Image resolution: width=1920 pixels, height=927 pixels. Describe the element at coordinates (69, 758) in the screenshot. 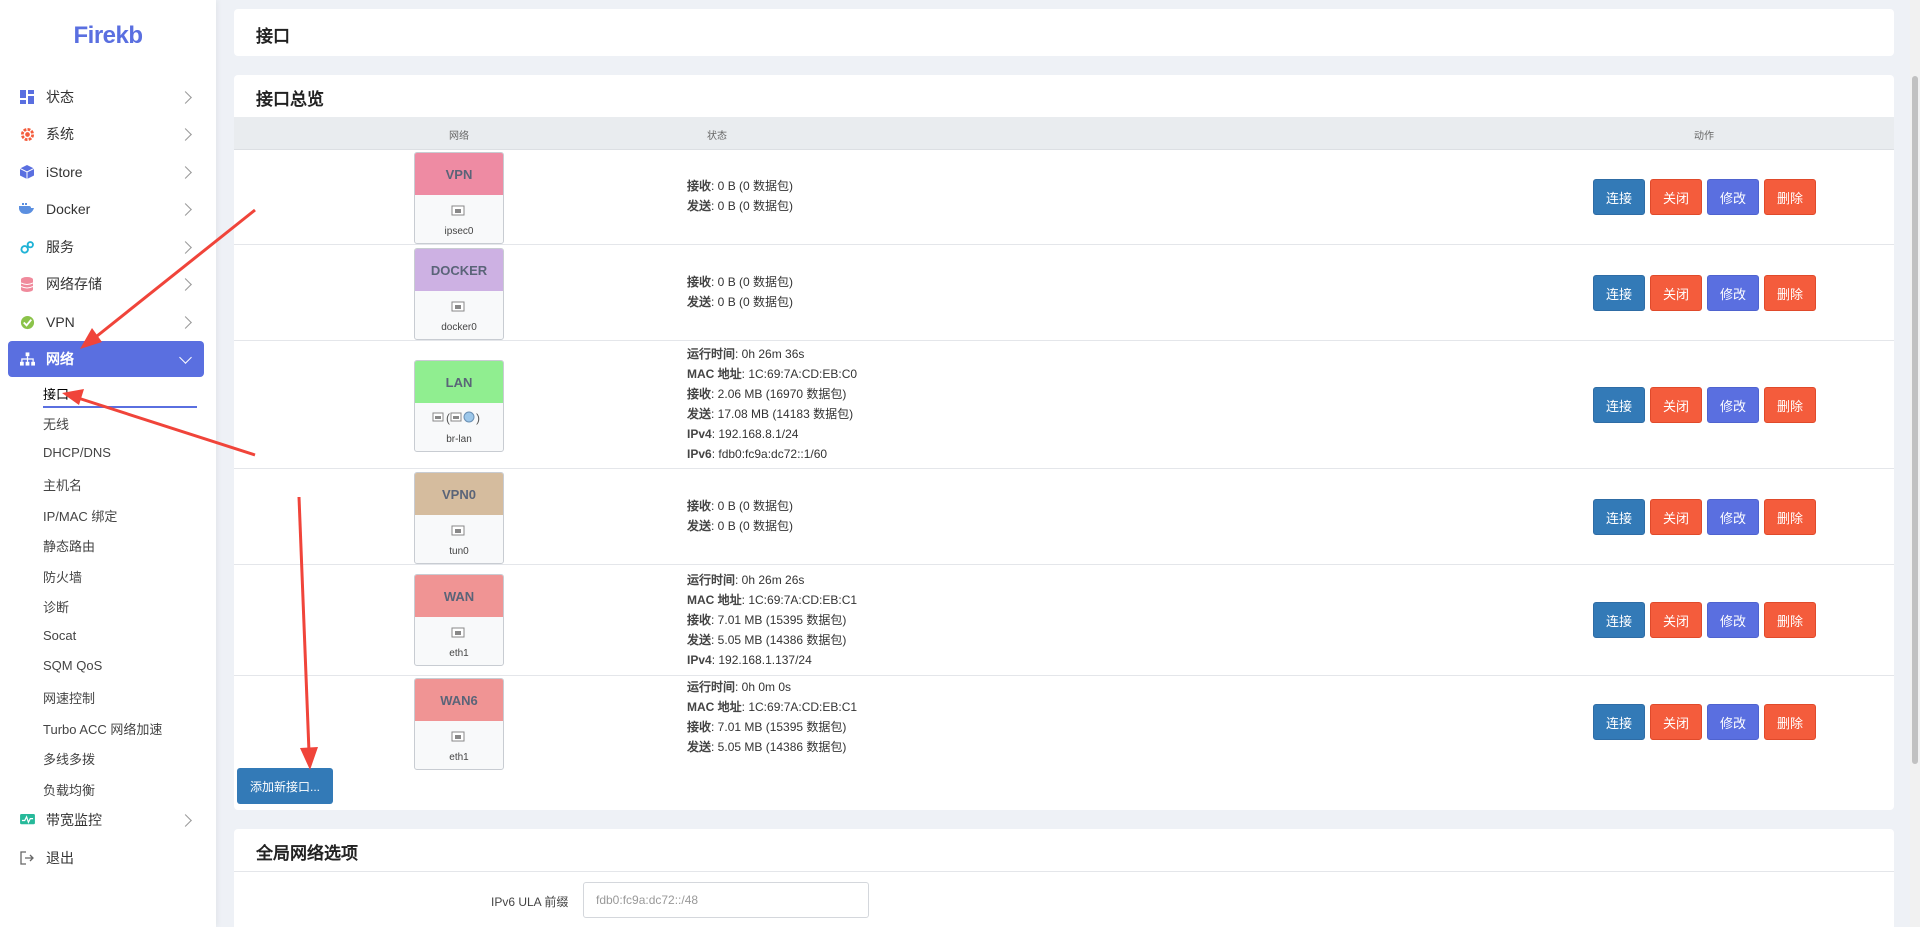

I see `submenu-item-multiwan: 多线多拨` at that location.